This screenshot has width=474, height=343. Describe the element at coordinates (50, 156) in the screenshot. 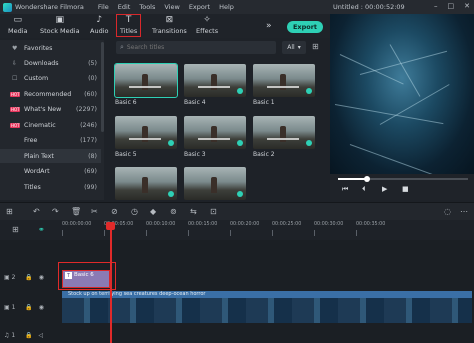

I see `sidebar-item-plain-text: Plain Text (8)` at that location.